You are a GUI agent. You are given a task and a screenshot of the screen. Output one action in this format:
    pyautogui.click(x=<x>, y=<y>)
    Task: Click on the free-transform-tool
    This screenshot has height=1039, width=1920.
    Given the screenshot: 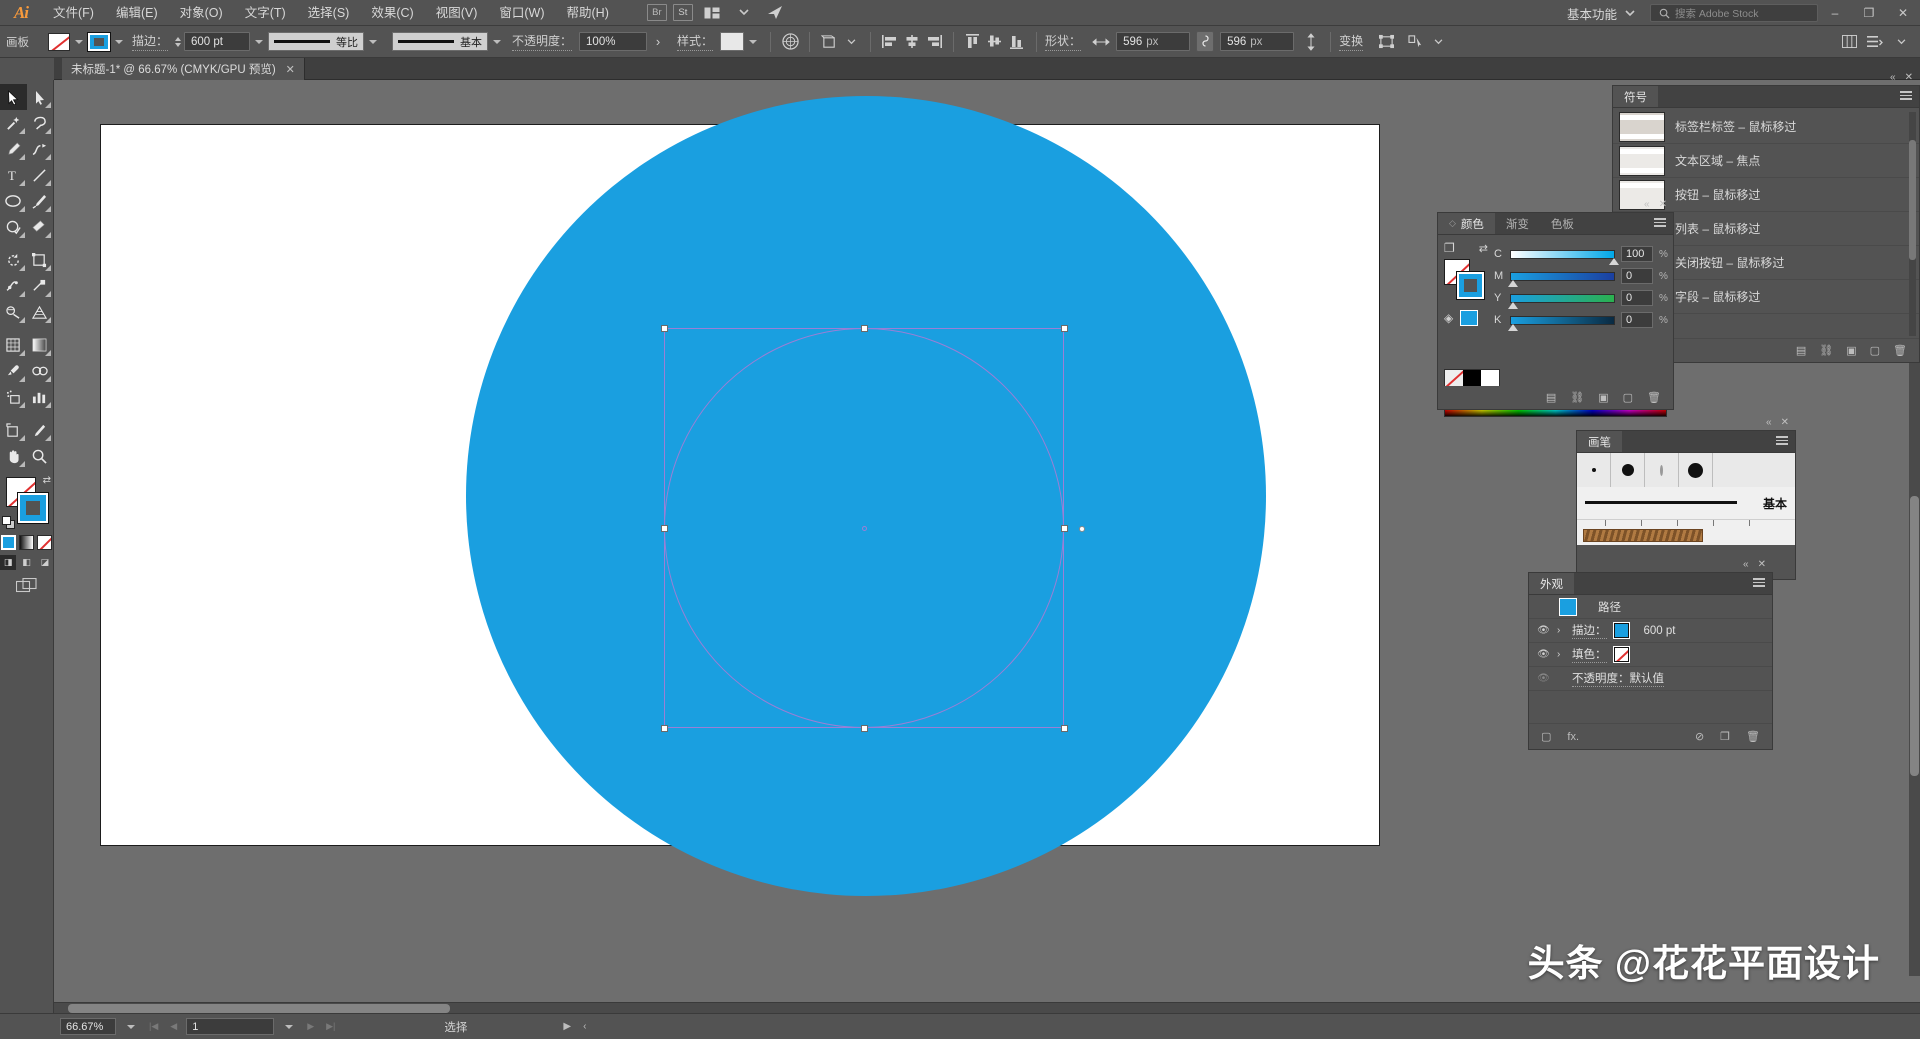 What is the action you would take?
    pyautogui.click(x=40, y=286)
    